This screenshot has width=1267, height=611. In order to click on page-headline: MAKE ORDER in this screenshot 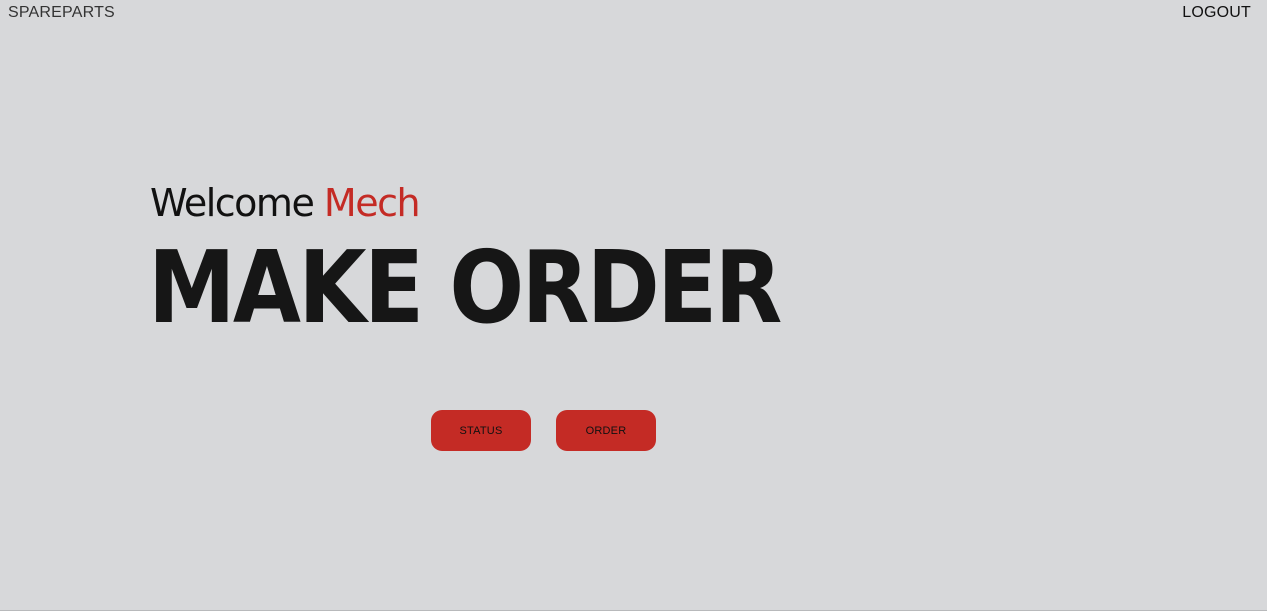, I will do `click(465, 287)`.